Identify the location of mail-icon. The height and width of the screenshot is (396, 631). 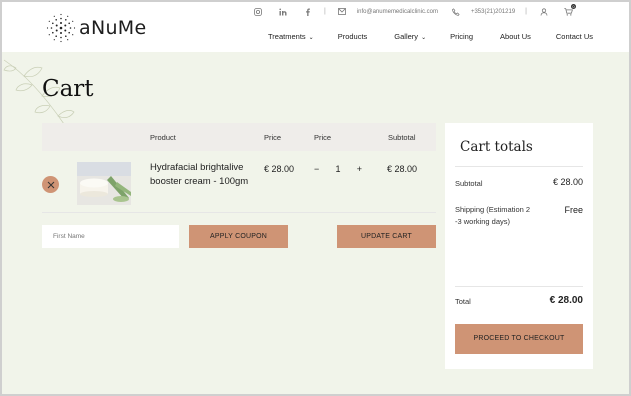
(342, 11).